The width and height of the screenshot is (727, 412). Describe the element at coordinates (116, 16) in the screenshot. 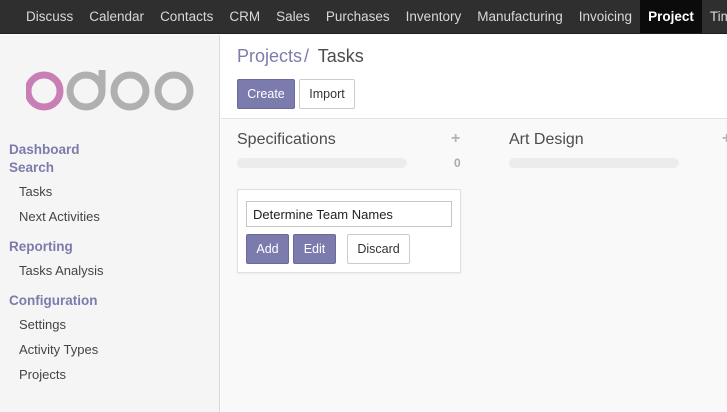

I see `nav-calendar: Calendar` at that location.